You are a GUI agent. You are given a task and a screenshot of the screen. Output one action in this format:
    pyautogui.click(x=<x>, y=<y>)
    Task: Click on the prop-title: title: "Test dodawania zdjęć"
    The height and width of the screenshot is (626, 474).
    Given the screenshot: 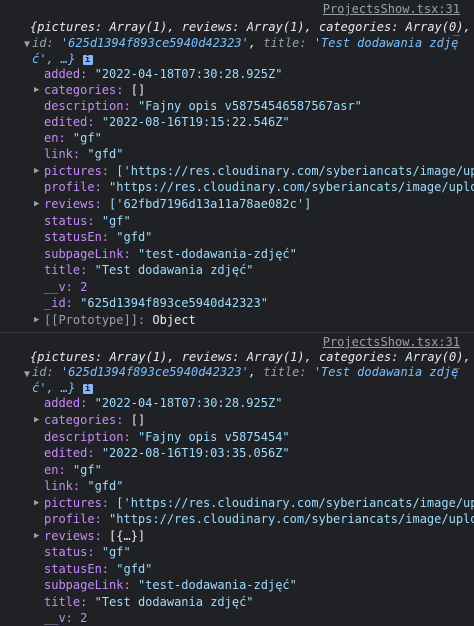 What is the action you would take?
    pyautogui.click(x=149, y=270)
    